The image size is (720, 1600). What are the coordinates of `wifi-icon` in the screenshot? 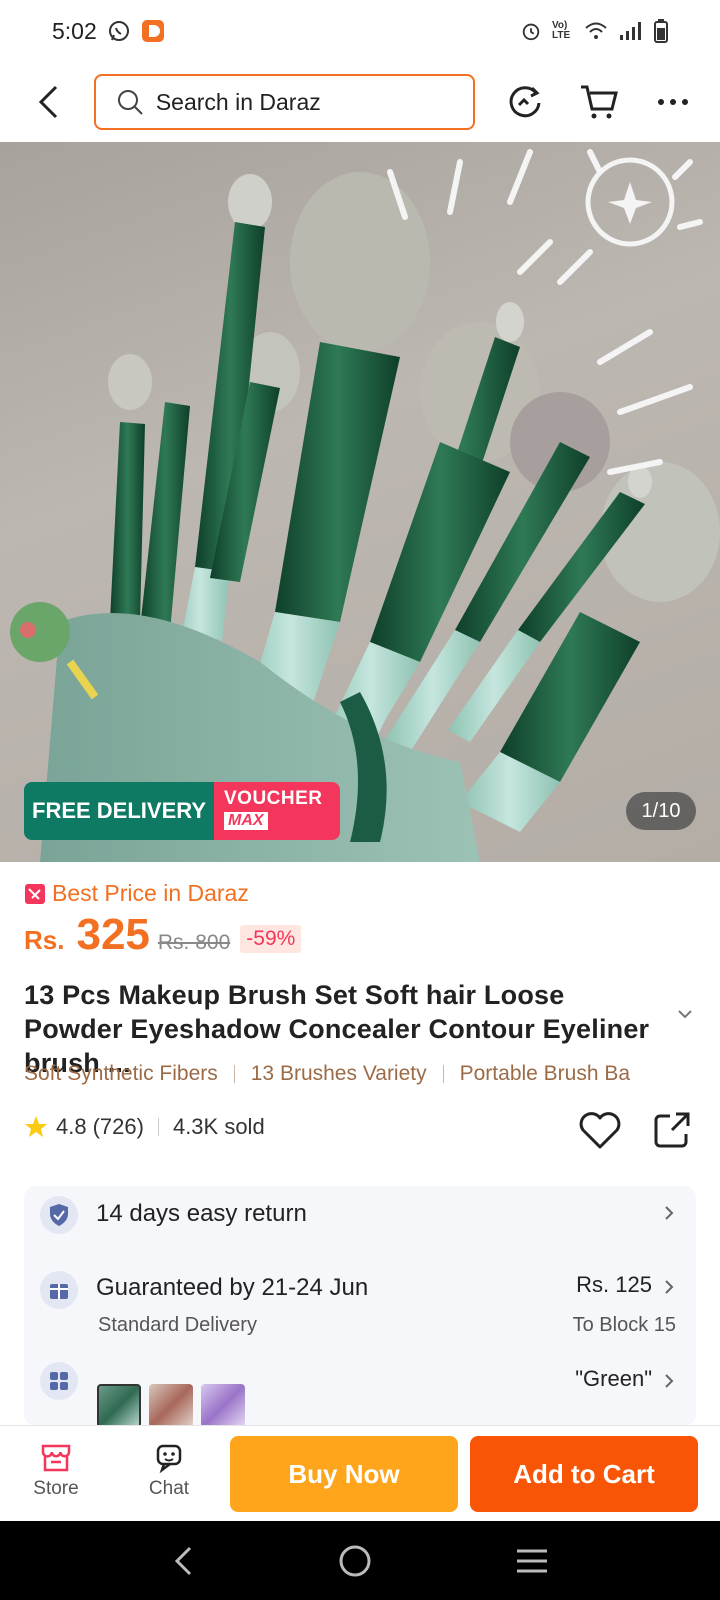 It's located at (596, 30).